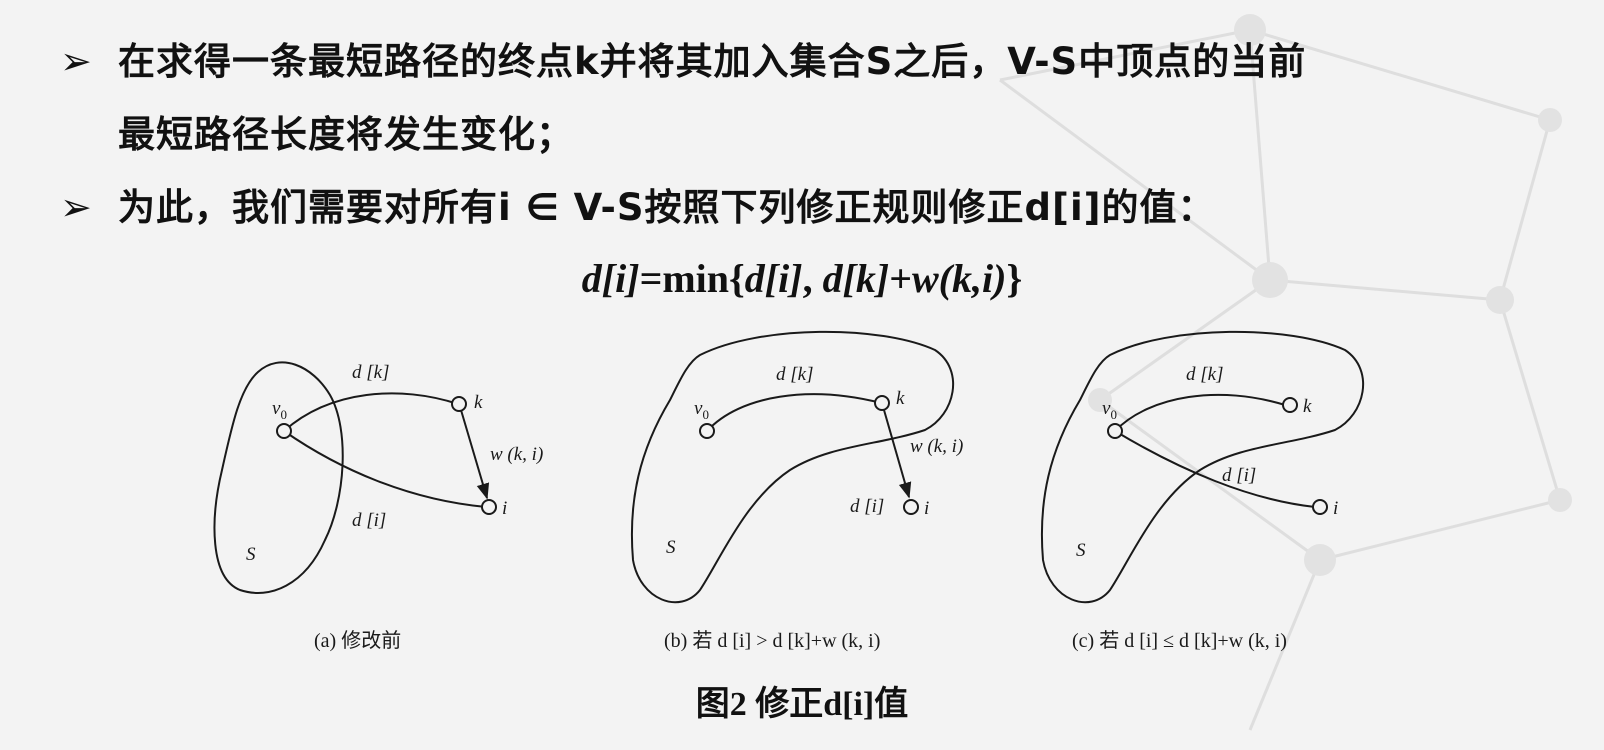 The height and width of the screenshot is (750, 1604). Describe the element at coordinates (794, 374) in the screenshot. I see `label-dk-b: d [k]` at that location.